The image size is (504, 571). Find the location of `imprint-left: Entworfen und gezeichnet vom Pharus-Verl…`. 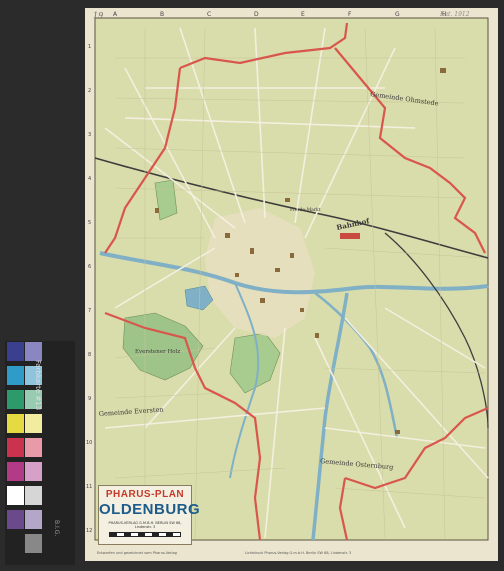

imprint-left: Entworfen und gezeichnet vom Pharus-Verl… is located at coordinates (137, 553).